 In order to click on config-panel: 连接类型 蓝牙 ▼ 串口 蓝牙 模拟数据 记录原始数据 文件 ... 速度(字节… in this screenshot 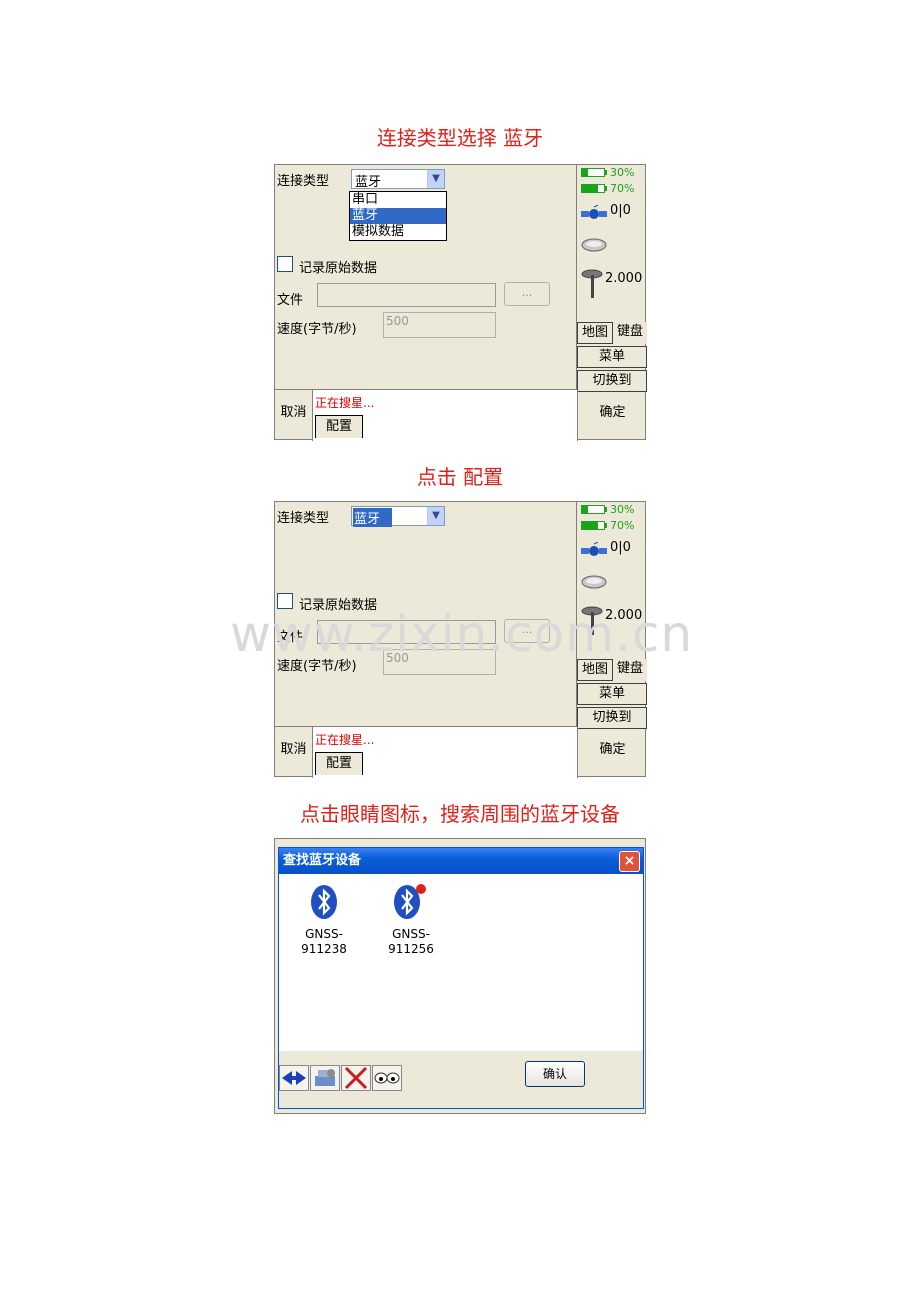, I will do `click(426, 277)`.